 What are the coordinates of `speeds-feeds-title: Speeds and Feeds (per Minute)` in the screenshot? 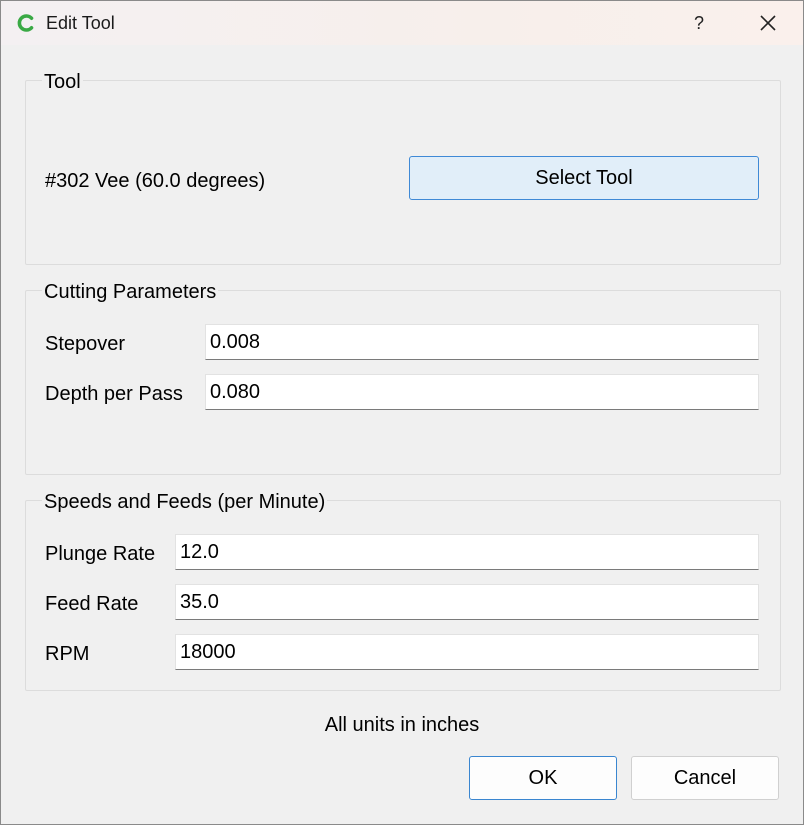 It's located at (185, 502).